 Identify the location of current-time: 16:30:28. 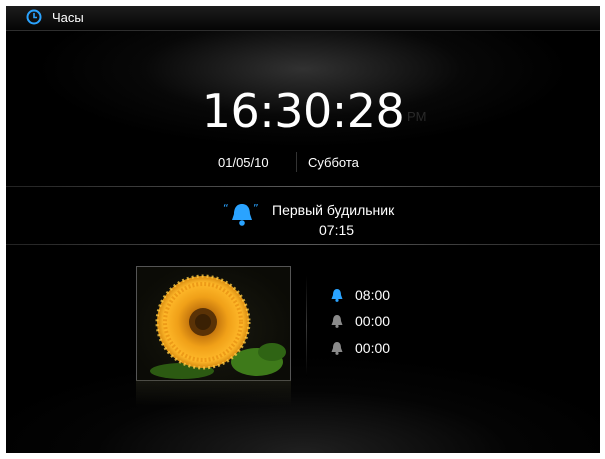
(303, 111).